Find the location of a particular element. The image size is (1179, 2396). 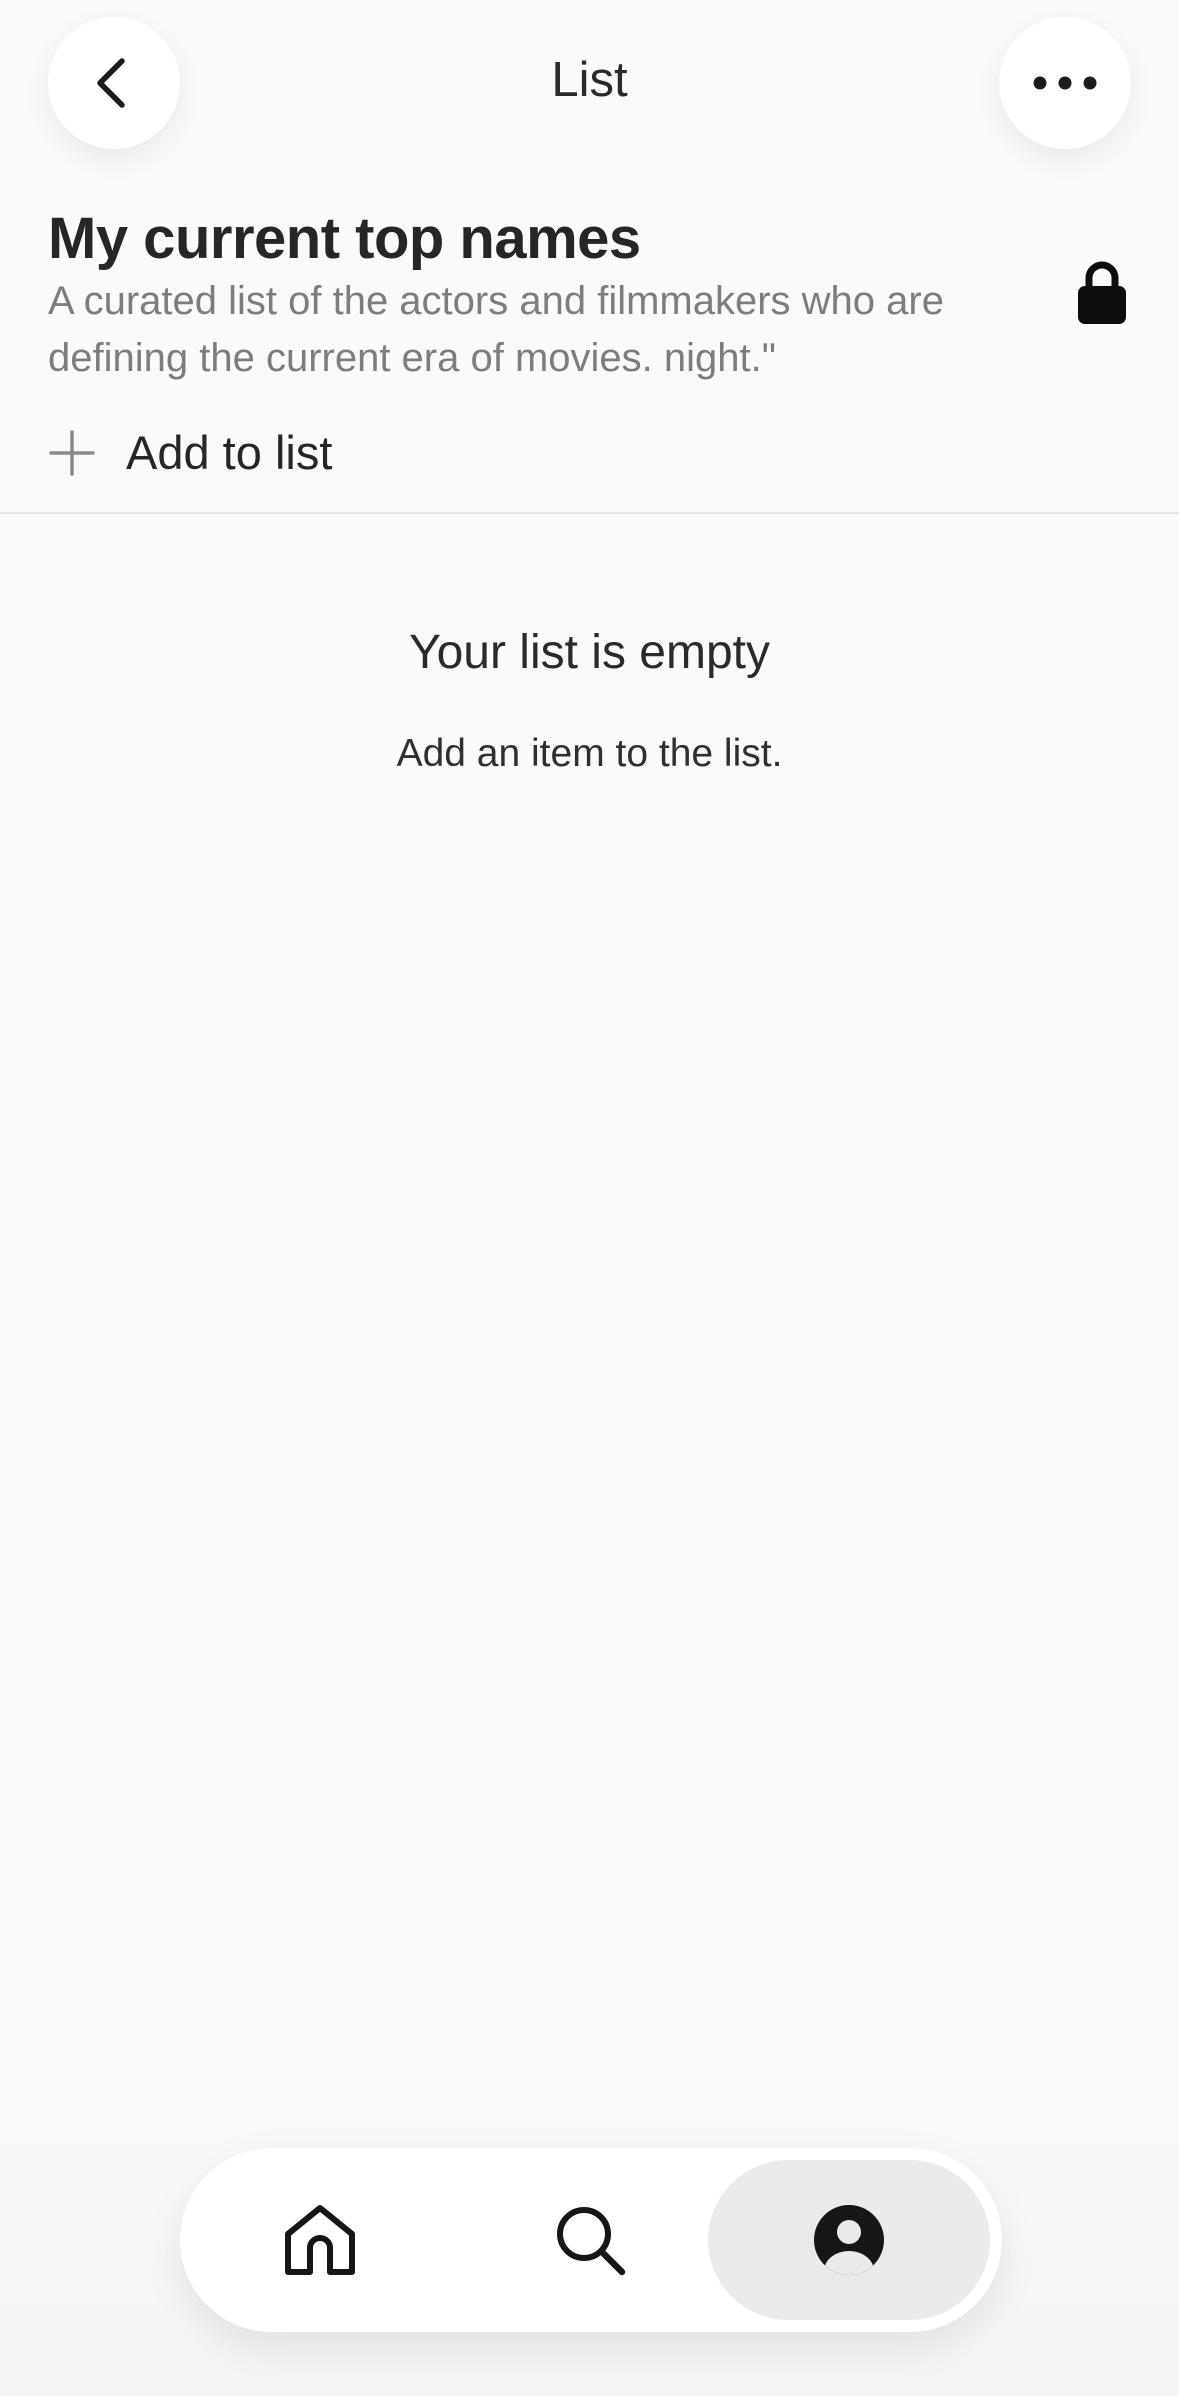

nav-search is located at coordinates (590, 2240).